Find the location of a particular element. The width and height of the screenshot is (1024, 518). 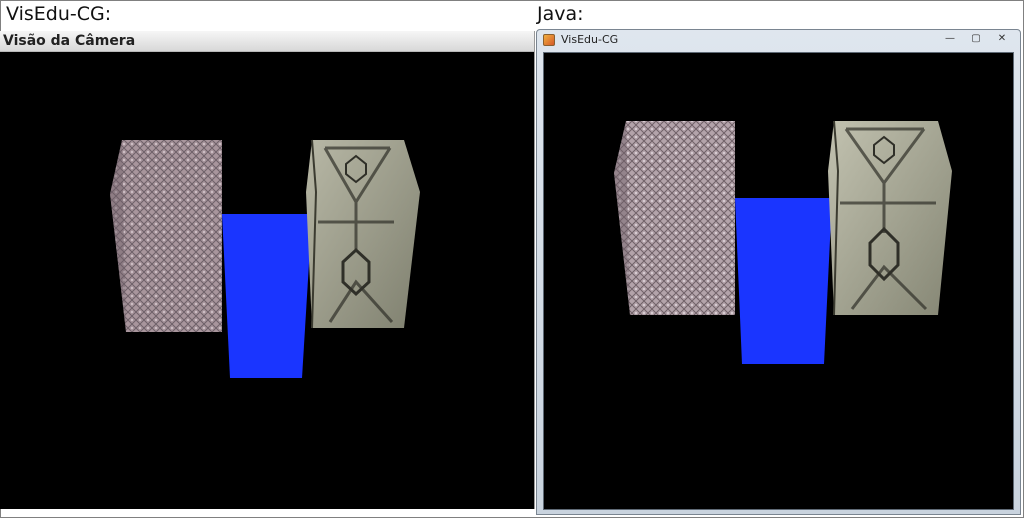

close-button: ✕ is located at coordinates (1002, 39).